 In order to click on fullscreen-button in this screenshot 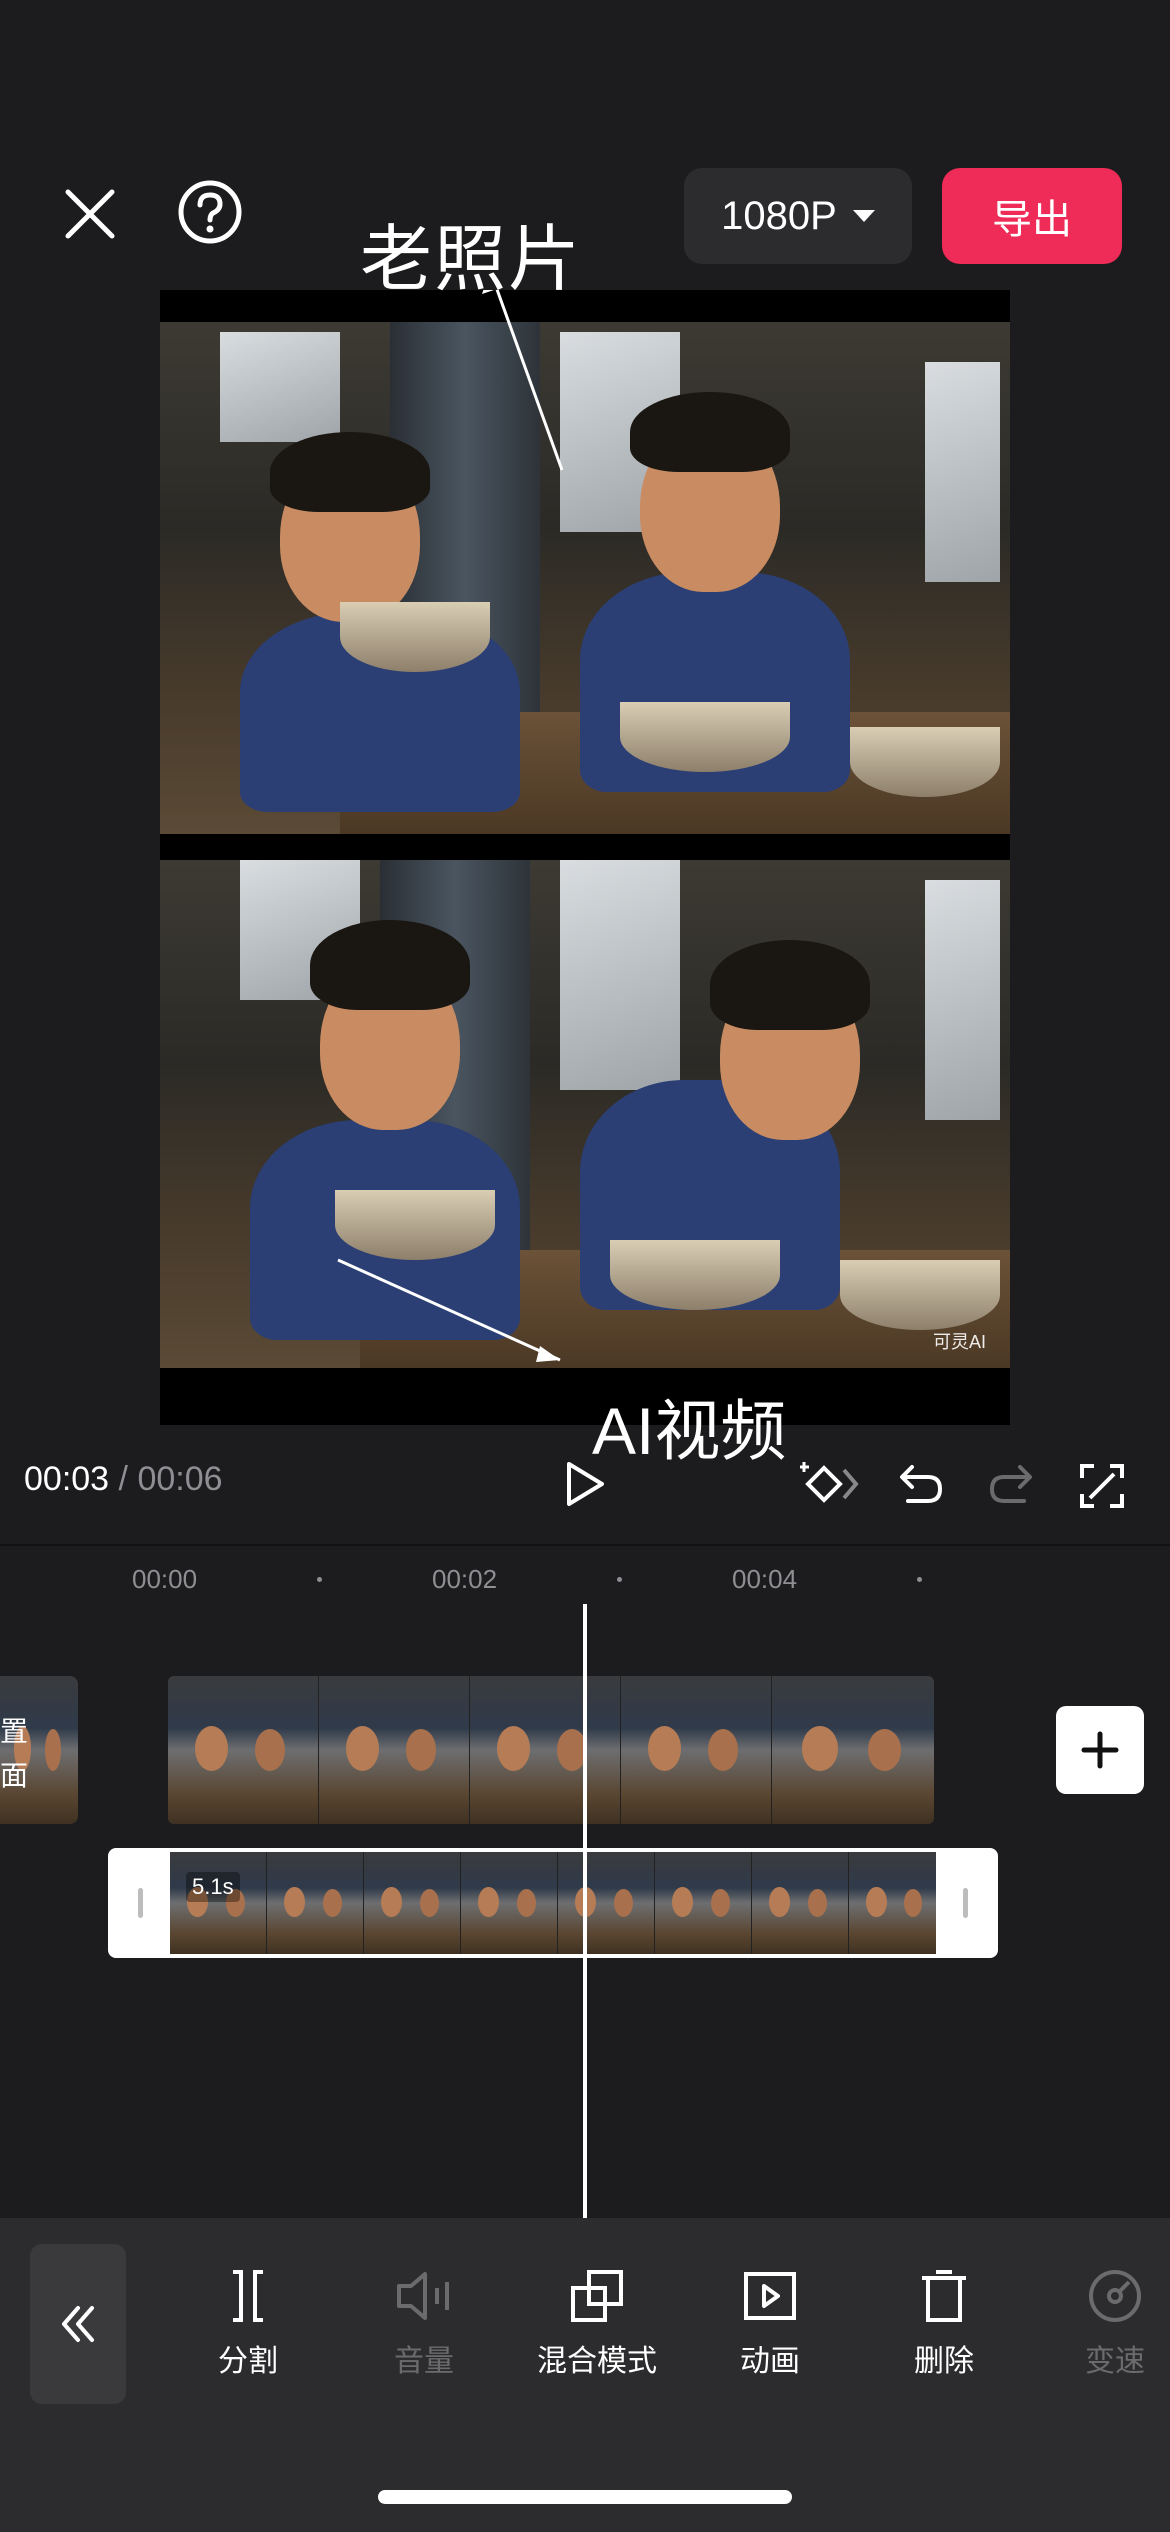, I will do `click(1102, 1486)`.